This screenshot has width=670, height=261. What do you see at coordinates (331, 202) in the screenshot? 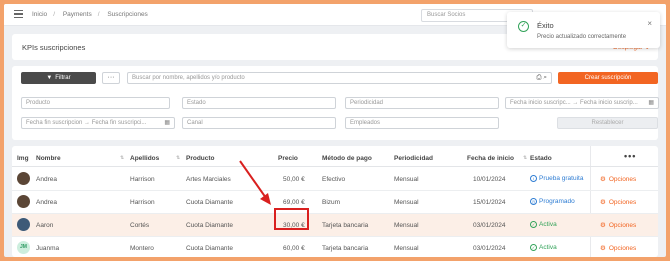
I see `cell-metodo: Bizum` at bounding box center [331, 202].